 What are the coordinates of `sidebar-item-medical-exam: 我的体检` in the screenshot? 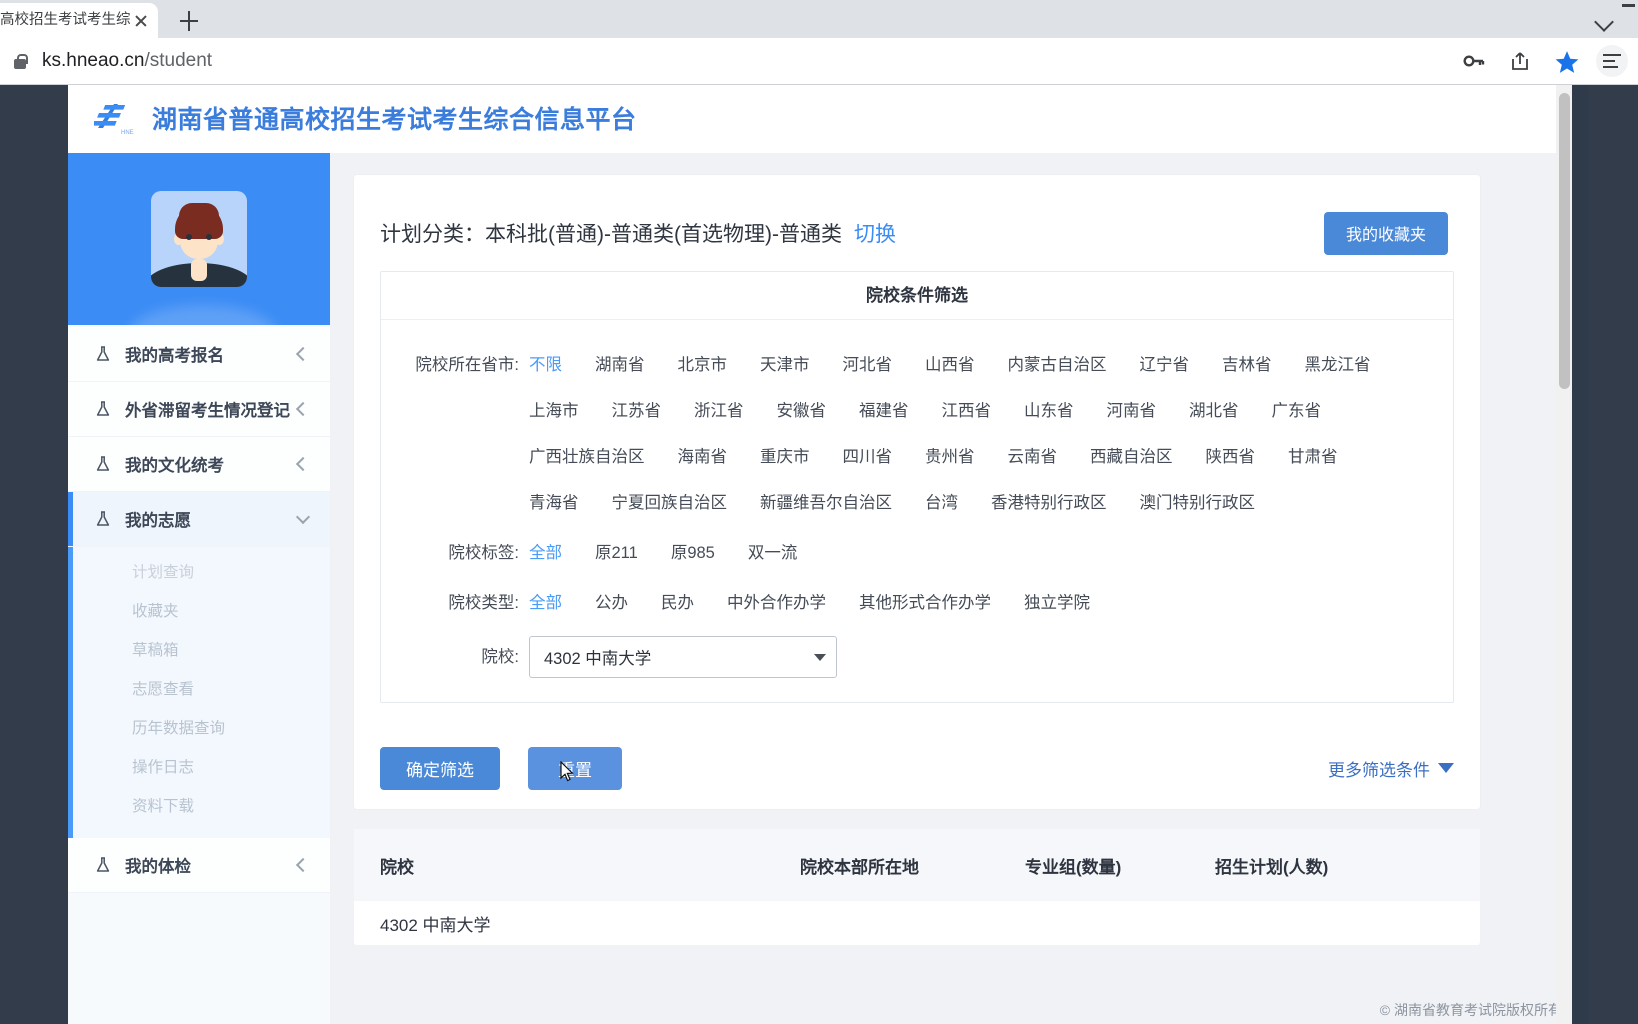 It's located at (199, 865).